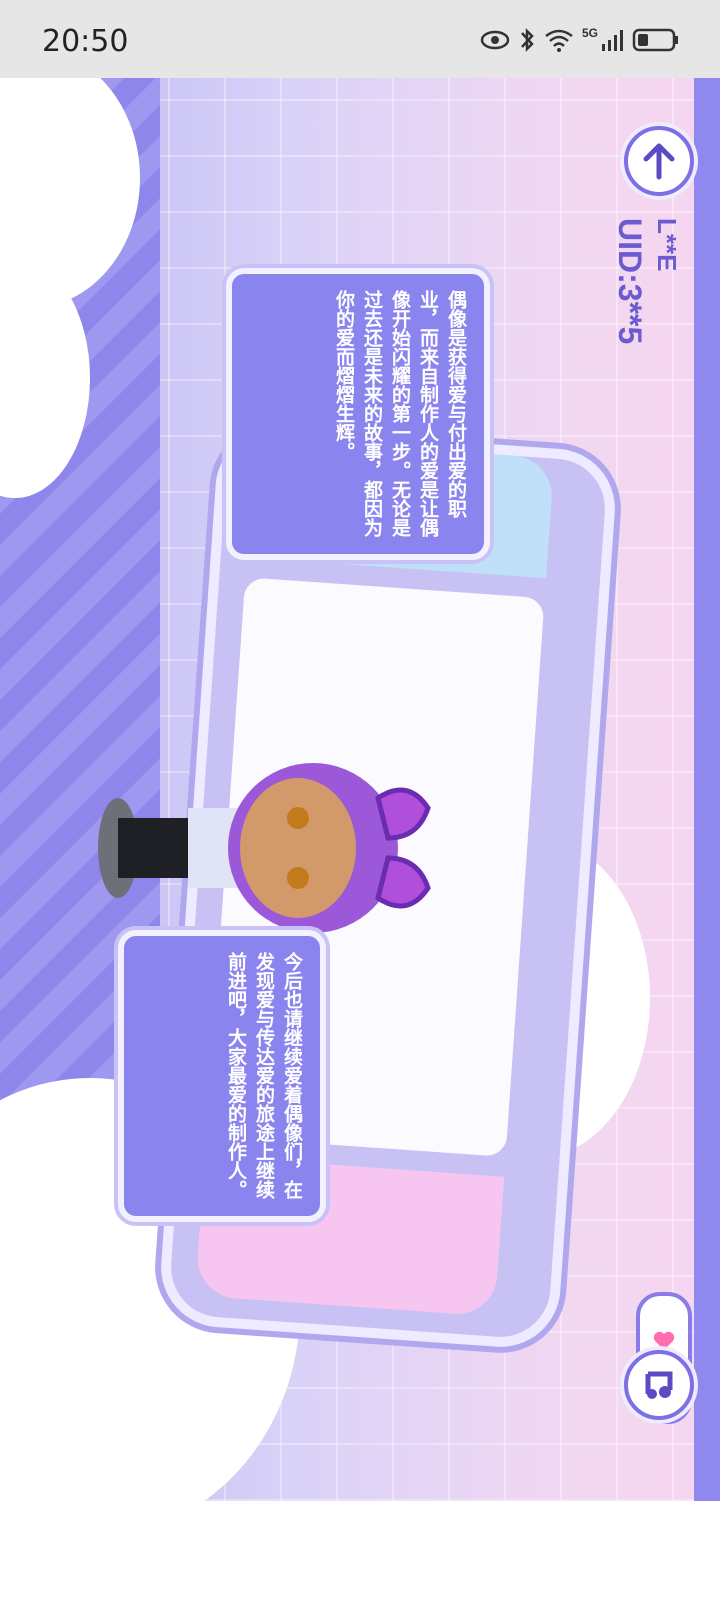  I want to click on music-button, so click(659, 1385).